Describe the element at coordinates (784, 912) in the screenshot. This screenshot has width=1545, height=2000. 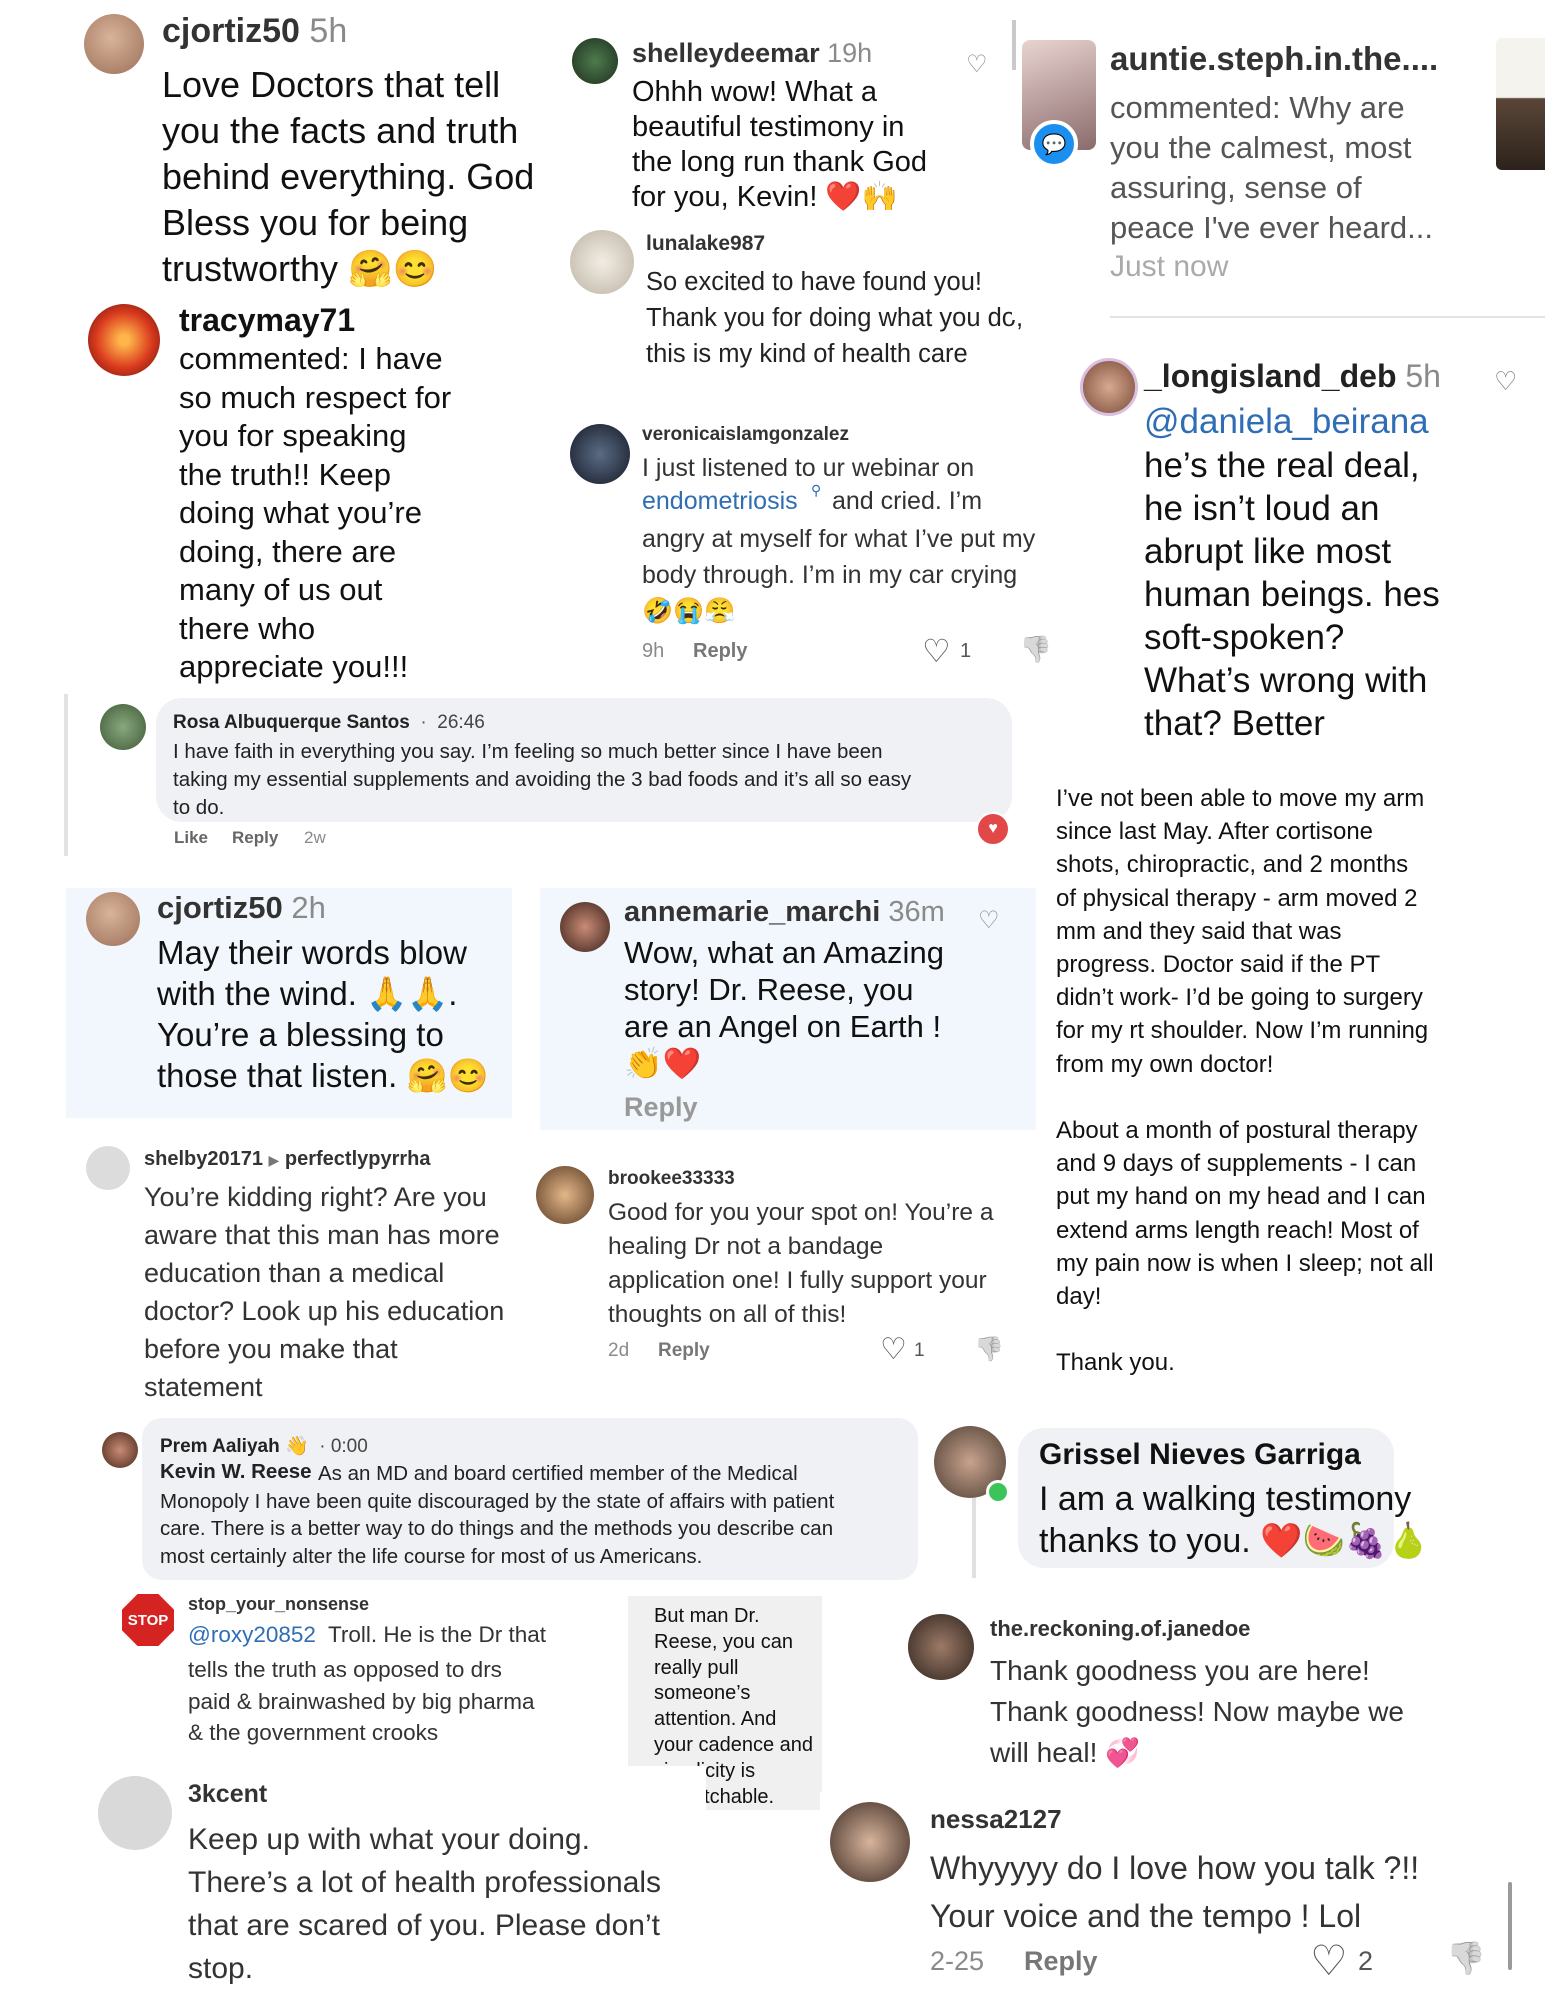
I see `username: annemarie_marchi 36m` at that location.